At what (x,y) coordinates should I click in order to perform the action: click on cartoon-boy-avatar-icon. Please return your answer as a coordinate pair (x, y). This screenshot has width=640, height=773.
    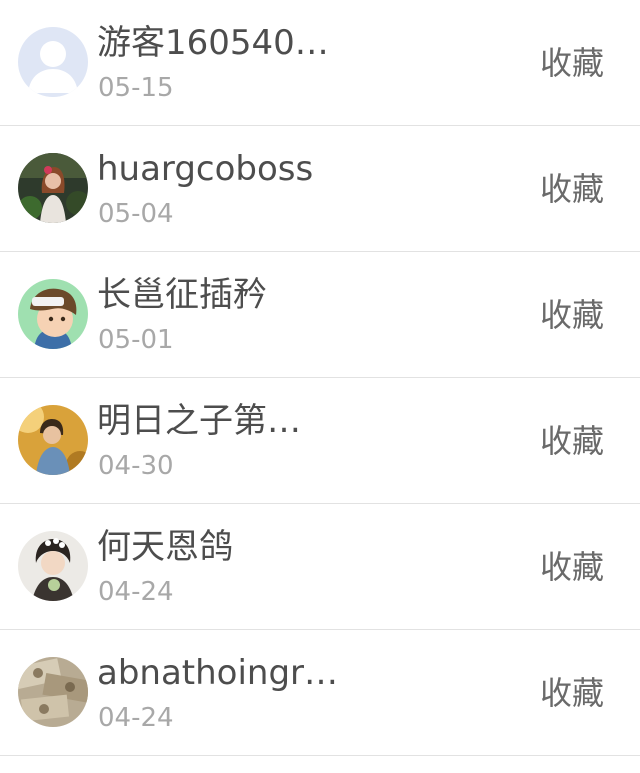
    Looking at the image, I should click on (53, 314).